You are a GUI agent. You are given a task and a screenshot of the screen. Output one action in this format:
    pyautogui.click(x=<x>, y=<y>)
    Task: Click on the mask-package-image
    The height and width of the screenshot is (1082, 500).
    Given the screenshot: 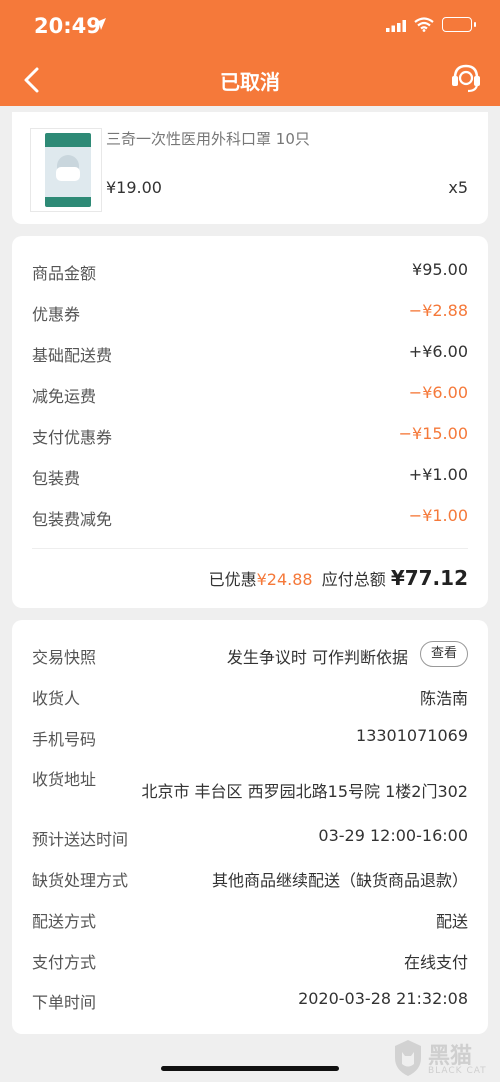 What is the action you would take?
    pyautogui.click(x=68, y=170)
    